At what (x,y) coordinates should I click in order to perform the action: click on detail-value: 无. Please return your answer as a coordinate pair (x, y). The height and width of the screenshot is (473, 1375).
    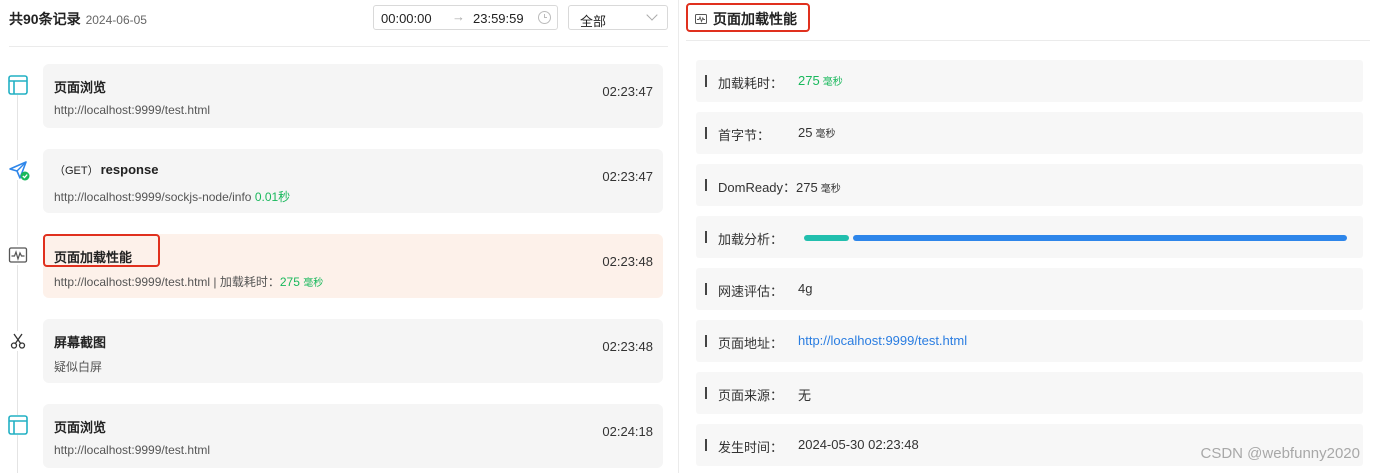
    Looking at the image, I should click on (805, 395).